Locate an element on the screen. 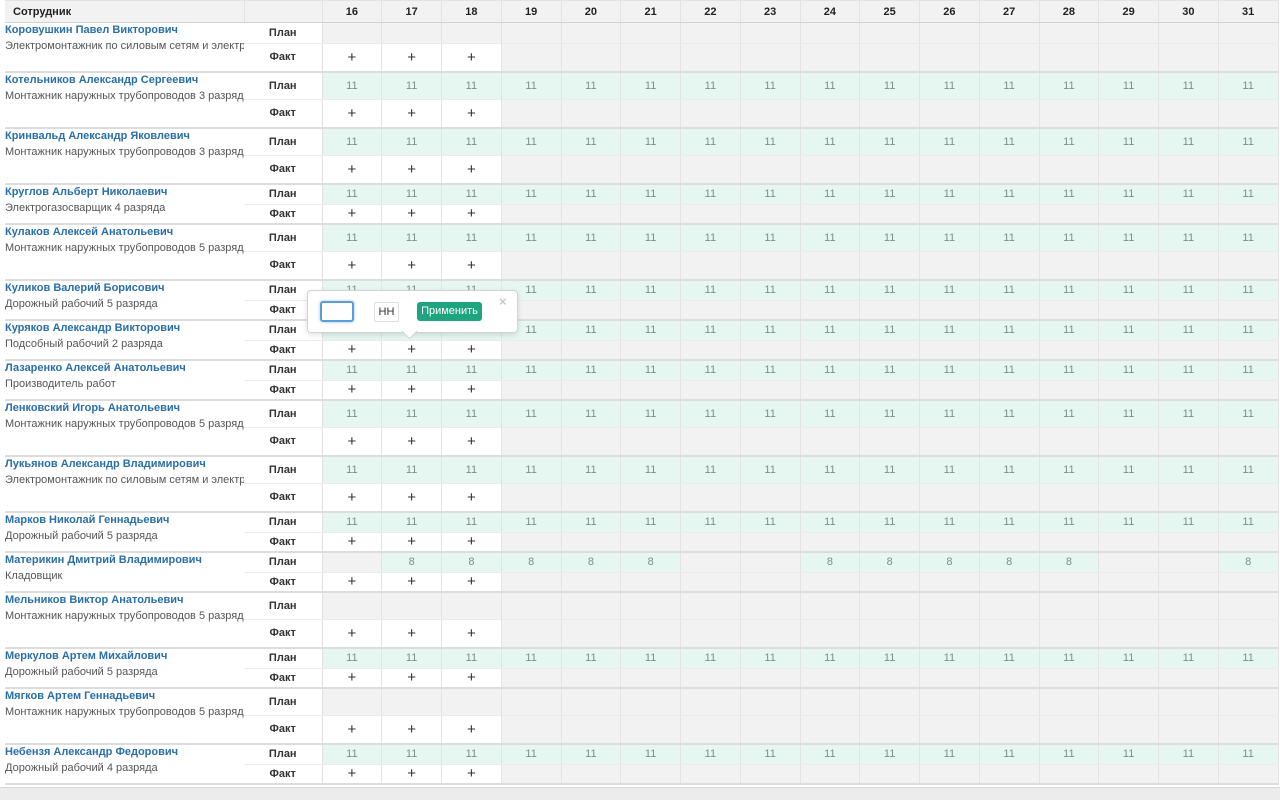 This screenshot has width=1280, height=800. employee-name-link: Материкин Дмитрий Владимирович is located at coordinates (124, 560).